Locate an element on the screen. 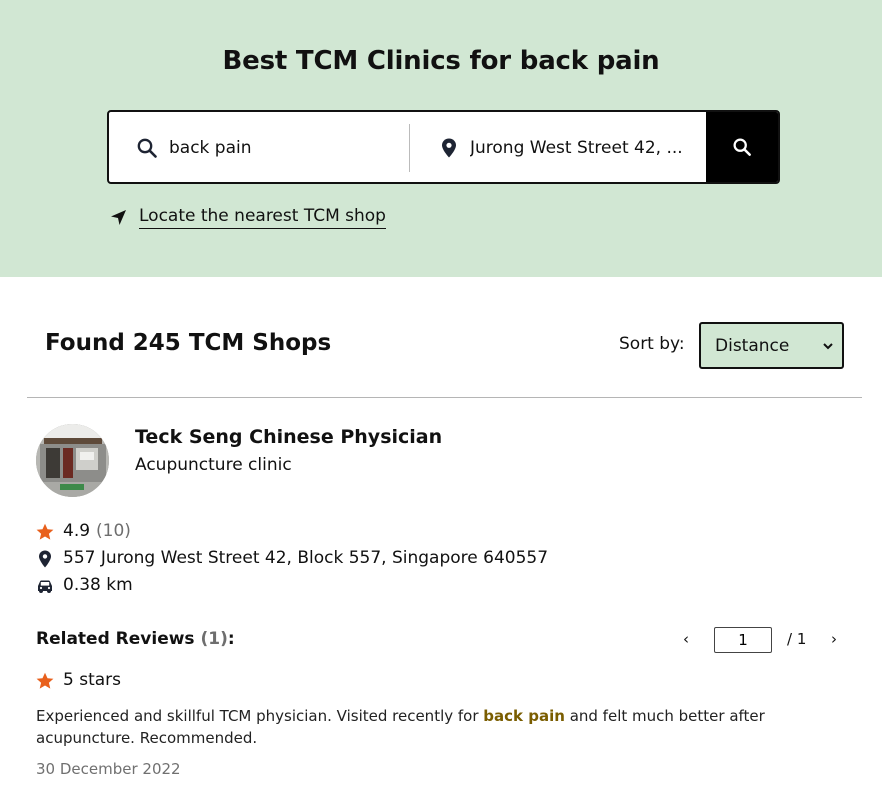 This screenshot has width=882, height=798. shop-photo is located at coordinates (72, 460).